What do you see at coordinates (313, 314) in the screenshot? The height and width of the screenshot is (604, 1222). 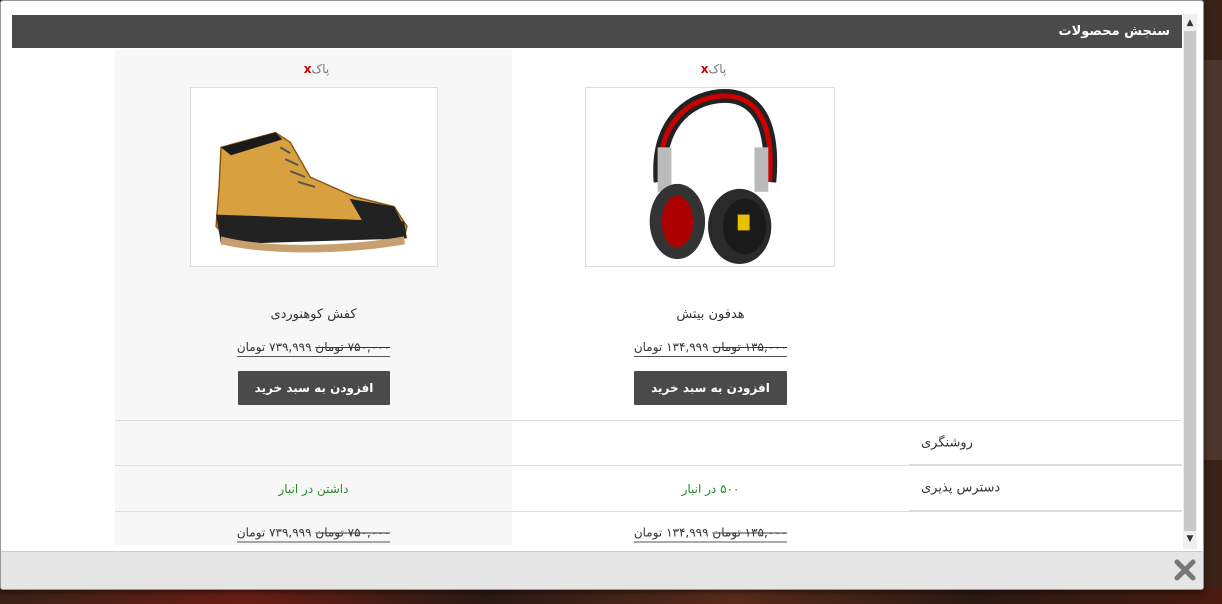 I see `product-name-boot: کفش کوهنوردی` at bounding box center [313, 314].